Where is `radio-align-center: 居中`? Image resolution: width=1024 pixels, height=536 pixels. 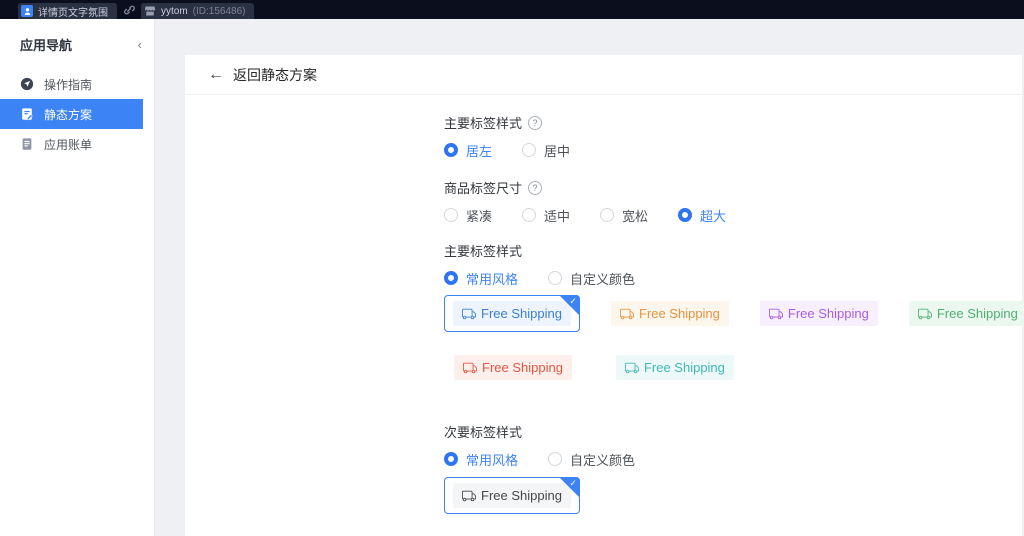 radio-align-center: 居中 is located at coordinates (546, 150).